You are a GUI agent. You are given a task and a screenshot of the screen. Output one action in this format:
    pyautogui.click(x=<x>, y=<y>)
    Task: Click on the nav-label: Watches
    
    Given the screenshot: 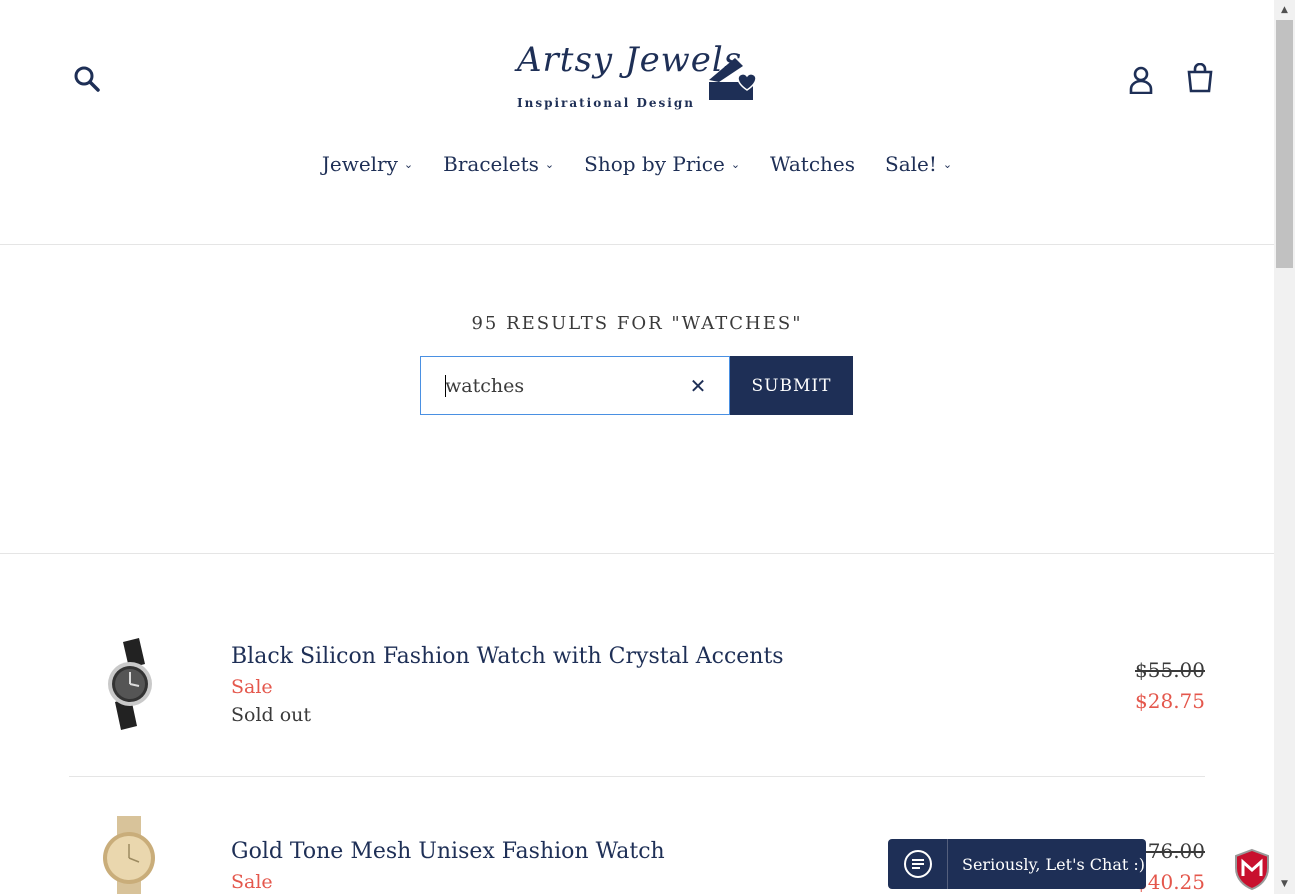 What is the action you would take?
    pyautogui.click(x=813, y=164)
    